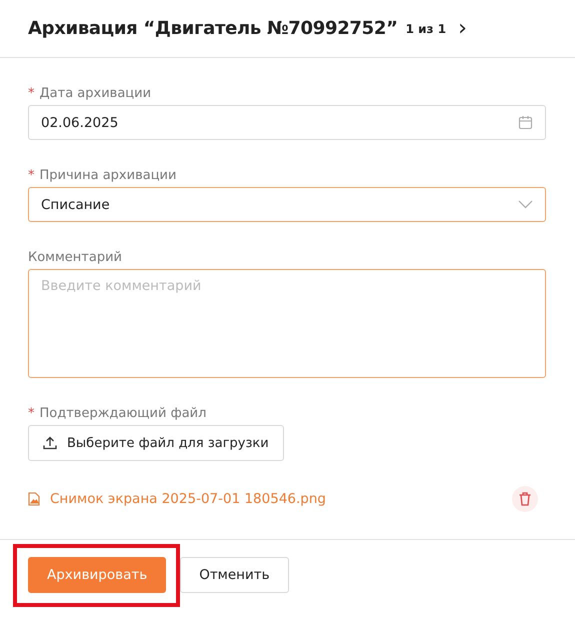 Image resolution: width=575 pixels, height=636 pixels. I want to click on trash-icon, so click(525, 499).